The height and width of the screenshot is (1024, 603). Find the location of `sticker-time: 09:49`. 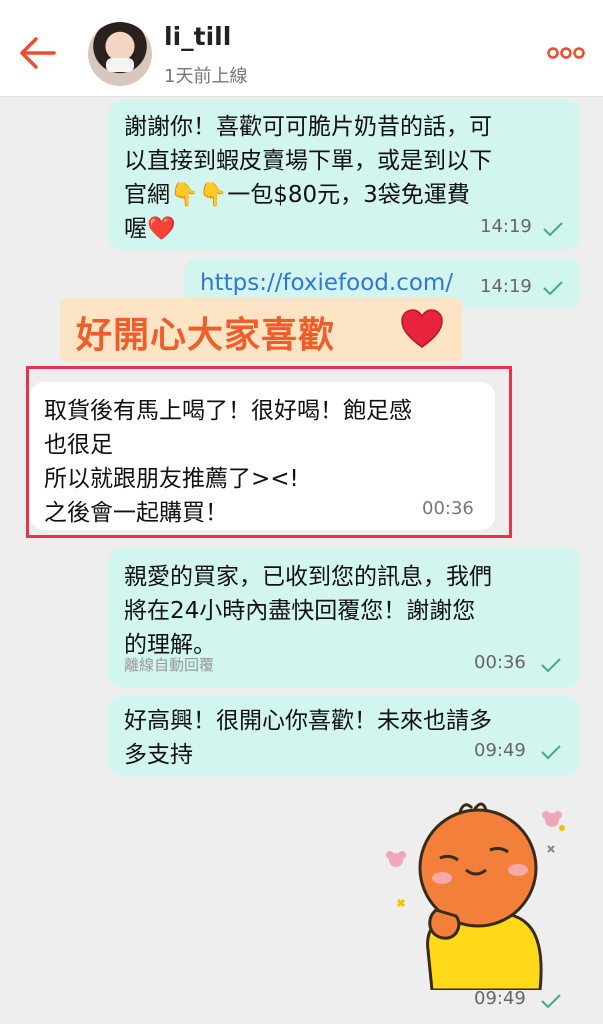

sticker-time: 09:49 is located at coordinates (500, 998).